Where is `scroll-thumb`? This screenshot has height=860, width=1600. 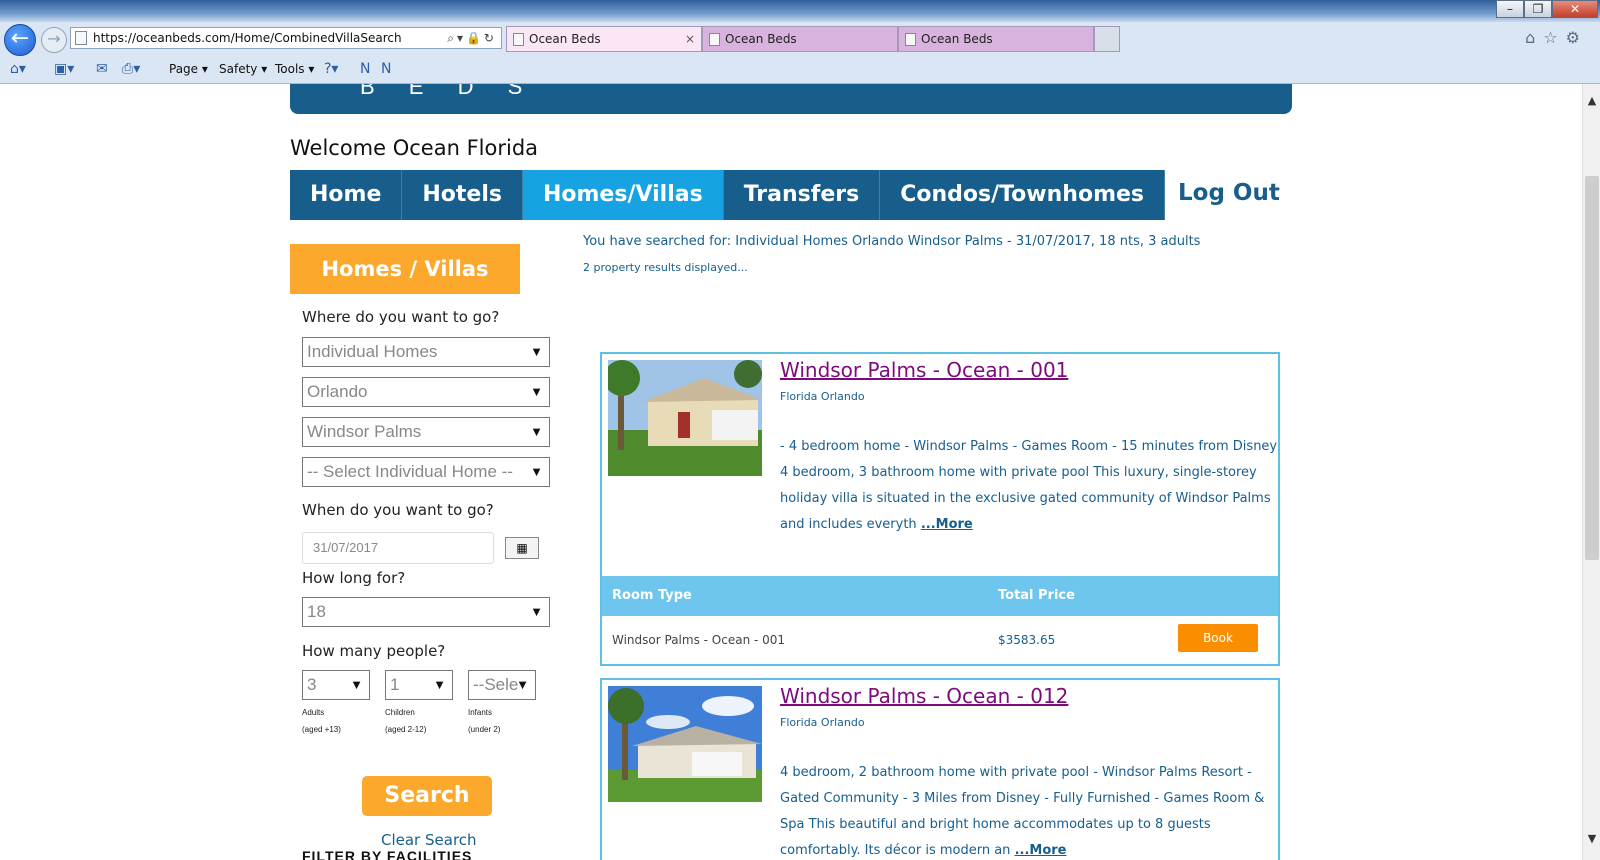 scroll-thumb is located at coordinates (1592, 368).